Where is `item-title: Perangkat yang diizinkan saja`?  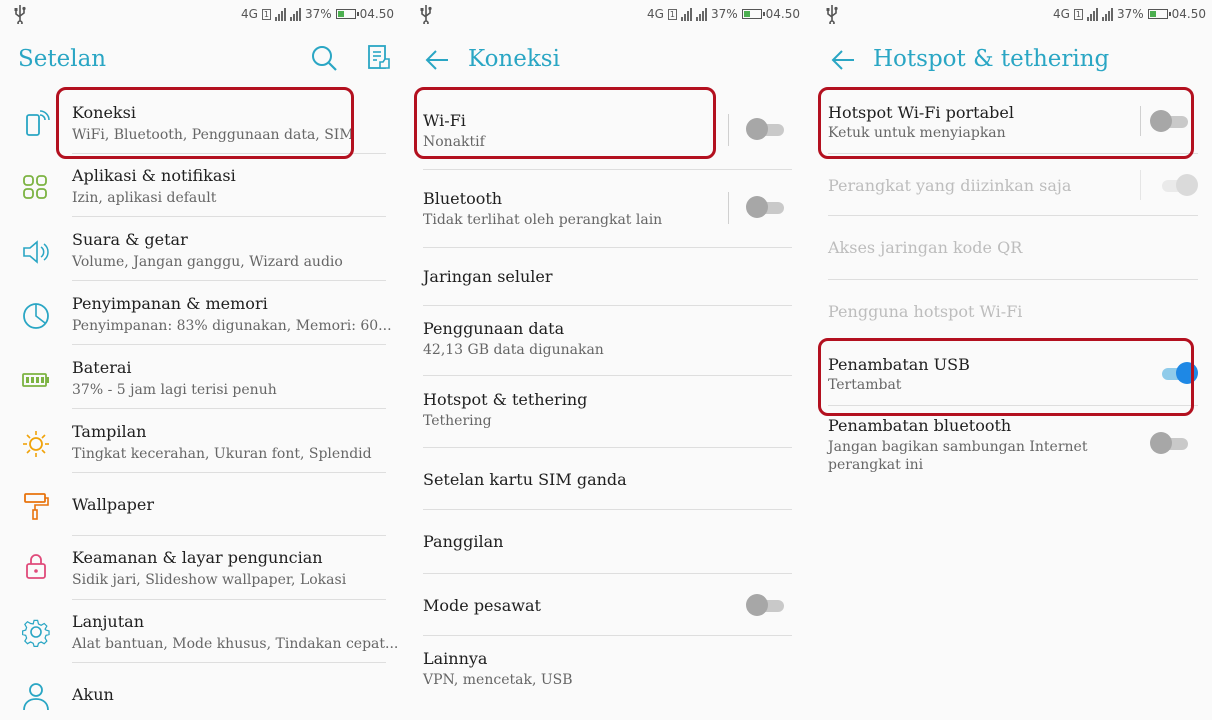 item-title: Perangkat yang diizinkan saja is located at coordinates (950, 185).